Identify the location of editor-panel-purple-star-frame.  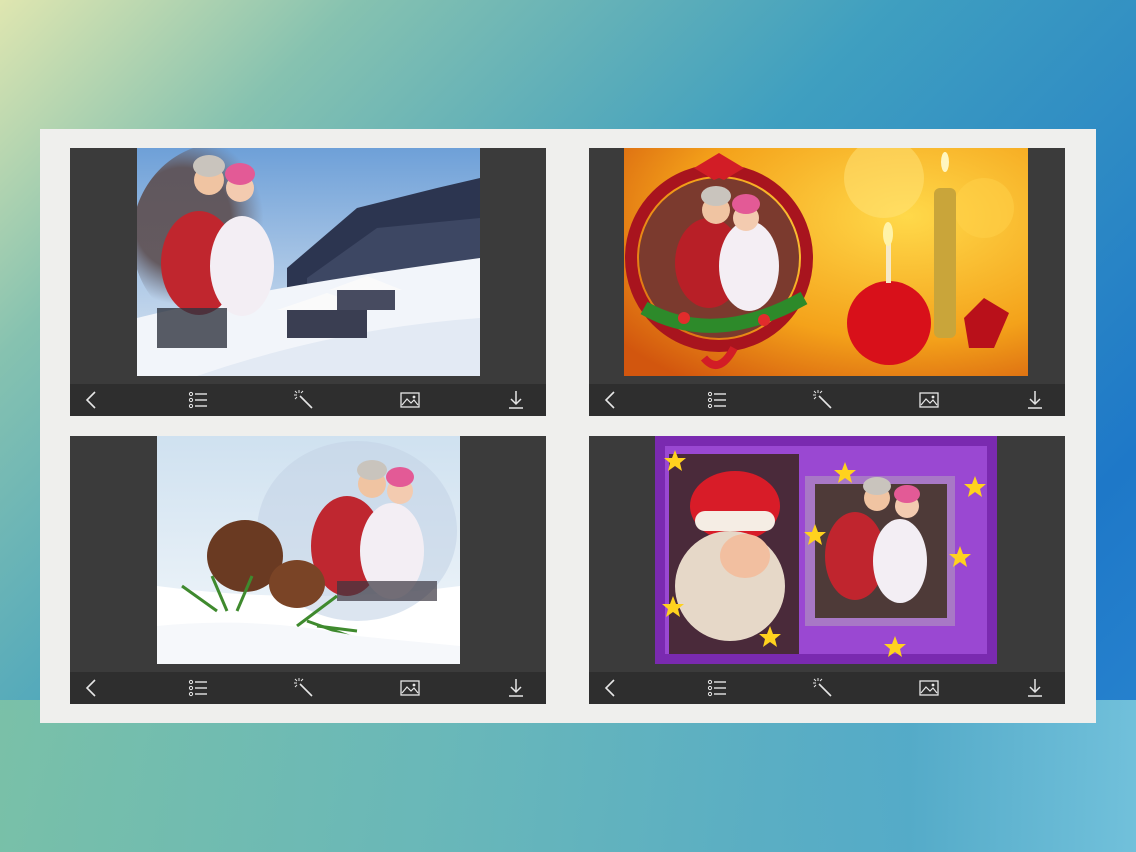
(827, 570).